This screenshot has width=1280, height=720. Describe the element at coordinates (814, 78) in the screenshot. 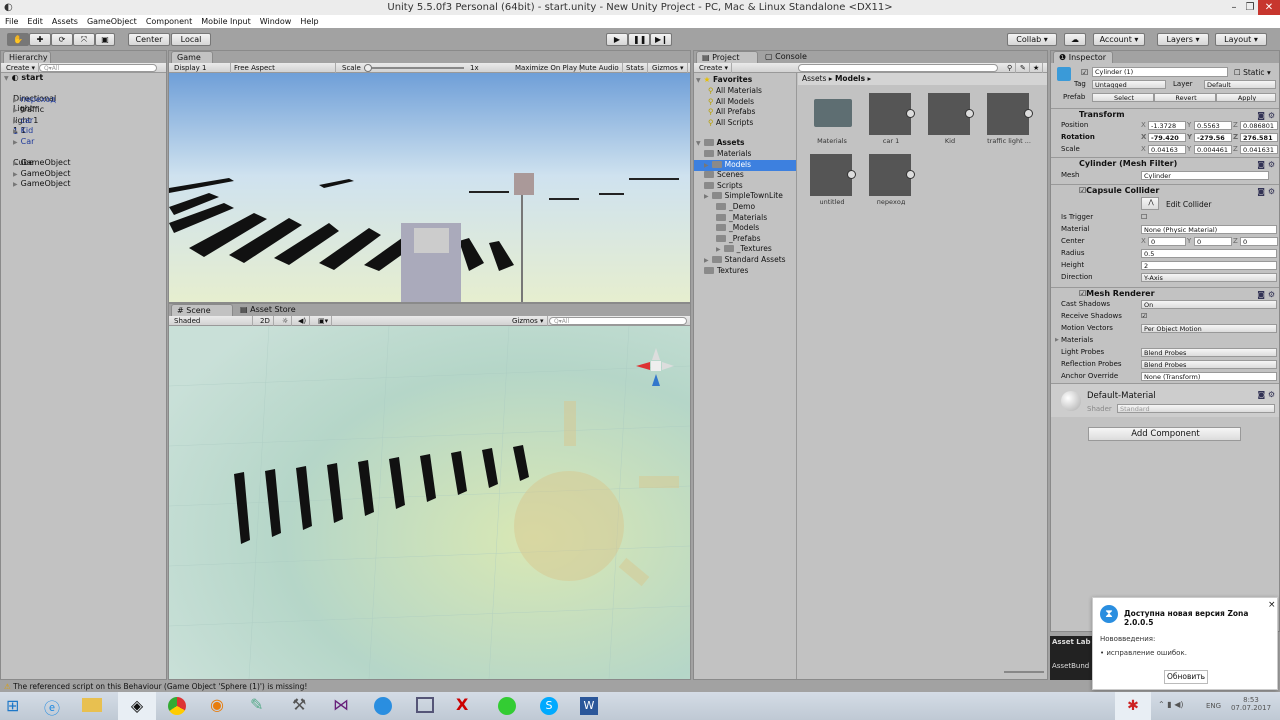

I see `breadcrumb-assets: Assets` at that location.